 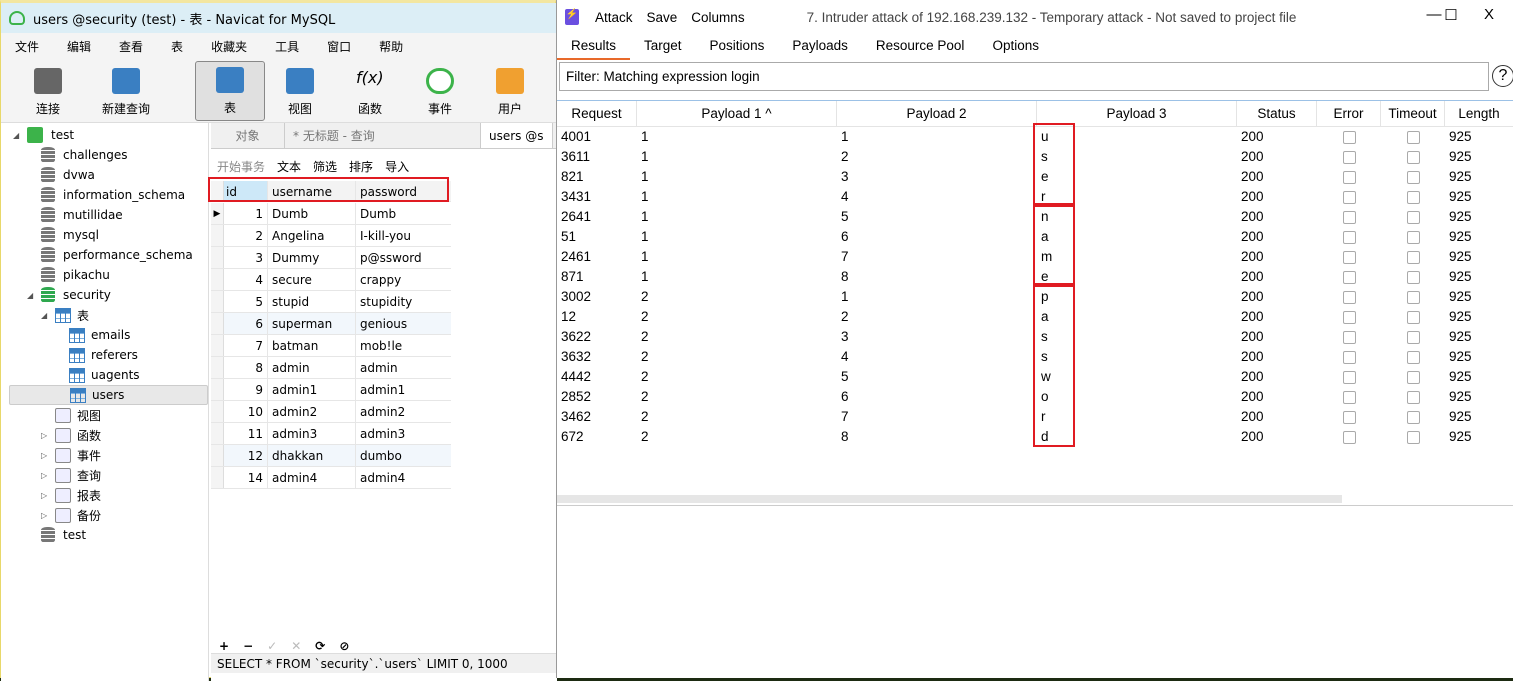 I want to click on cell-request: 4001, so click(x=574, y=137).